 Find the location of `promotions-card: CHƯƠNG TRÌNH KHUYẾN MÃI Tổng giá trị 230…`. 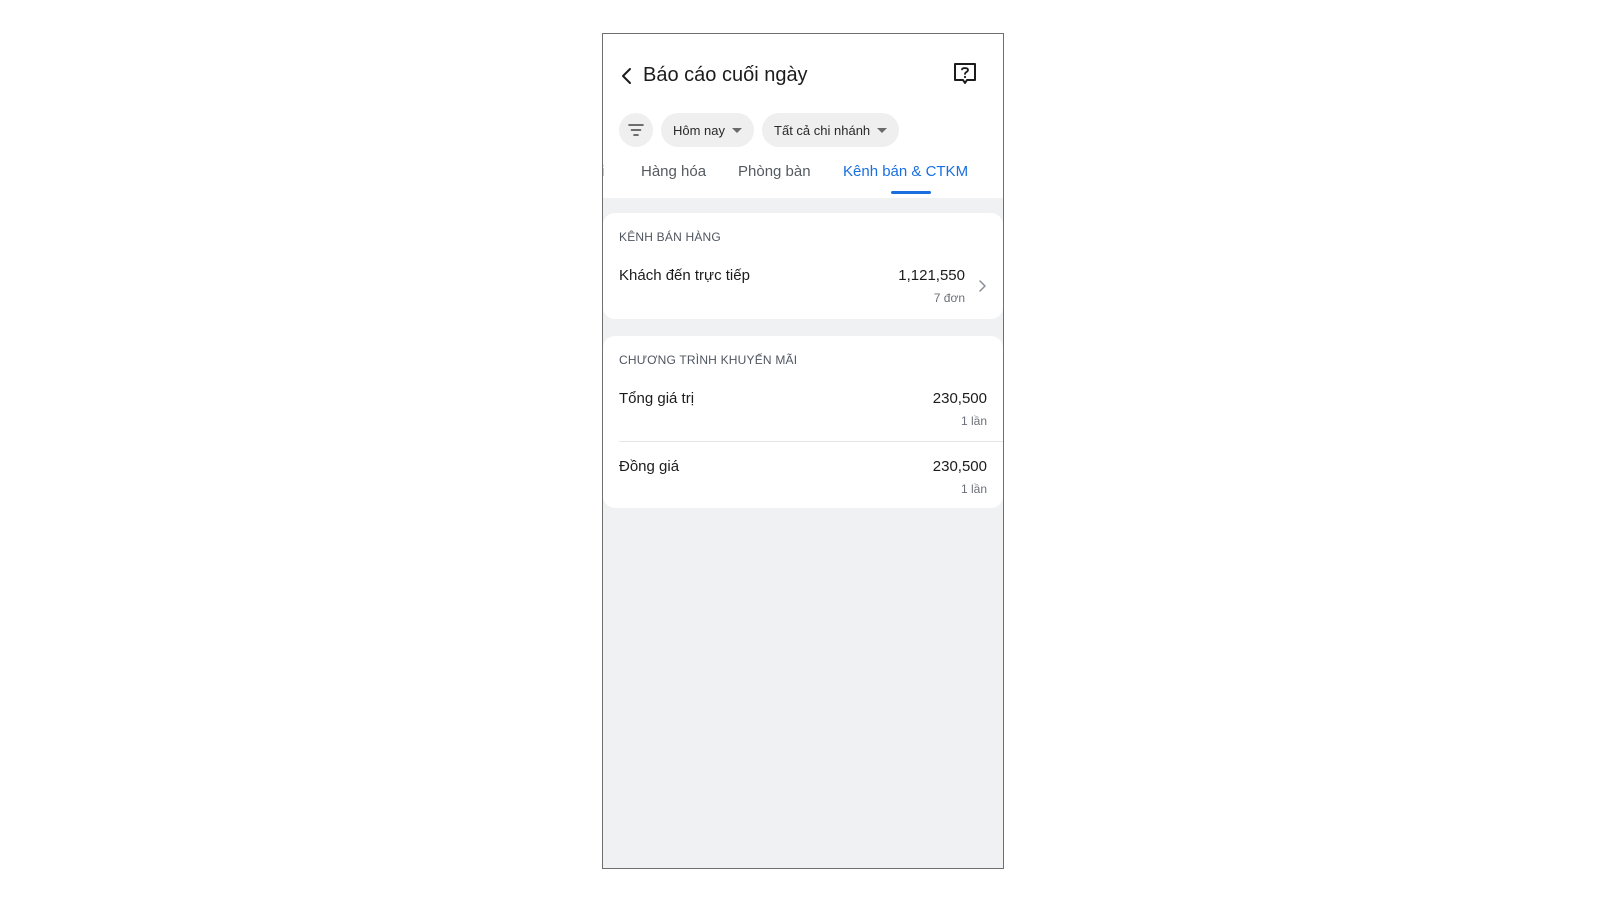

promotions-card: CHƯƠNG TRÌNH KHUYẾN MÃI Tổng giá trị 230… is located at coordinates (803, 422).